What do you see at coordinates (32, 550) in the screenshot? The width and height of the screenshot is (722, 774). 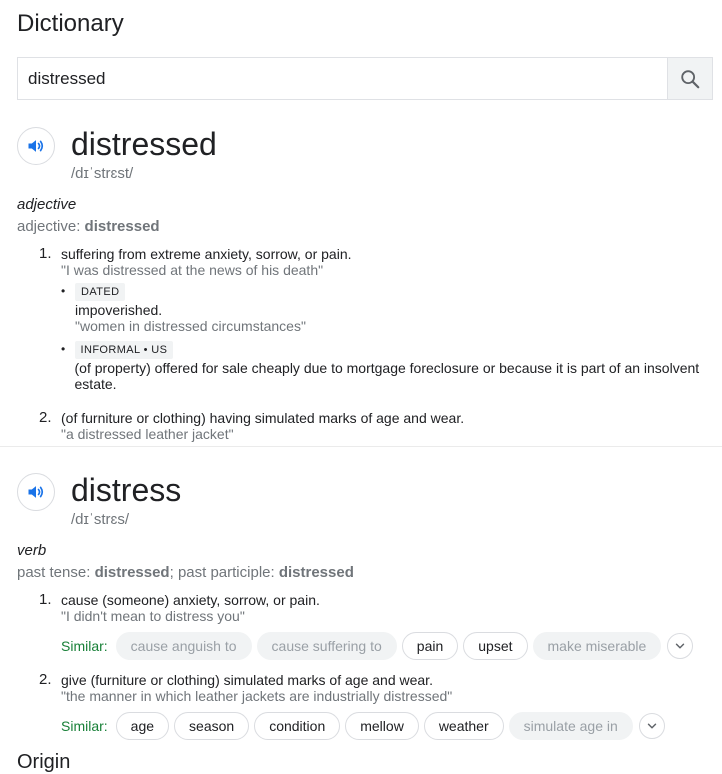 I see `part-of-speech: verb` at bounding box center [32, 550].